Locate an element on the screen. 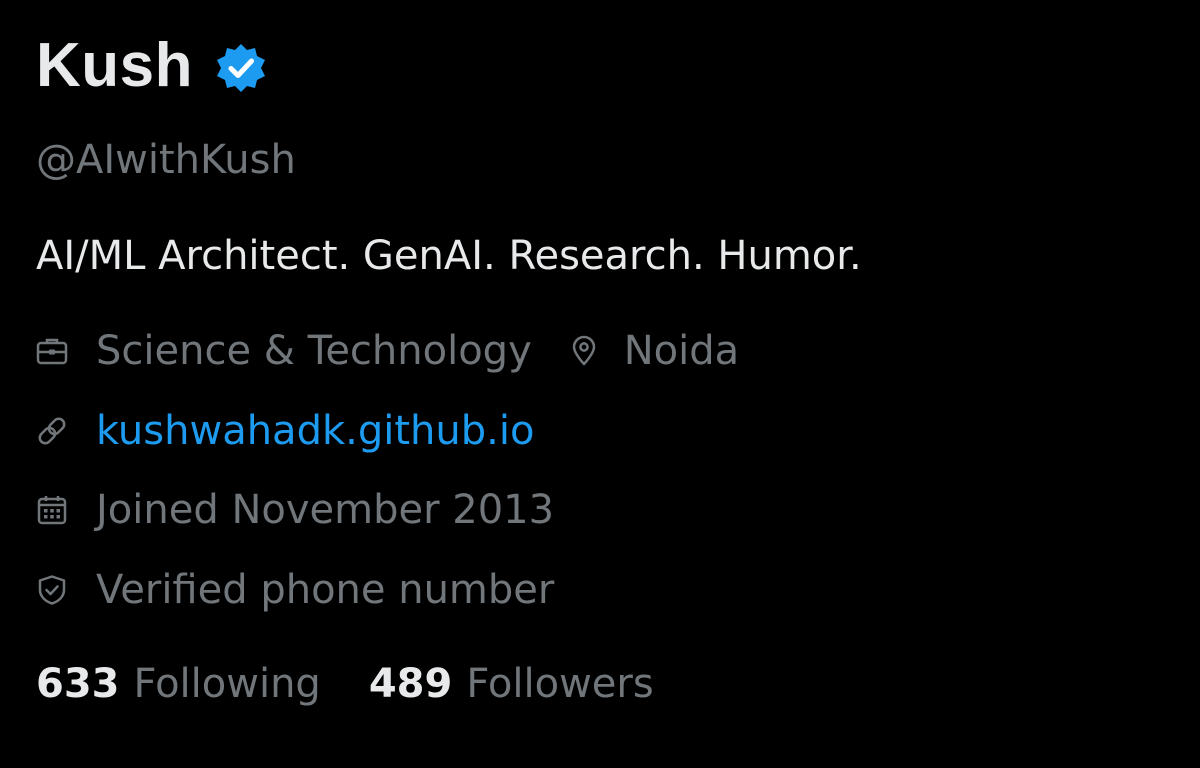  profile-bio: AI/ML Architect. GenAI. Research. Humor. is located at coordinates (449, 256).